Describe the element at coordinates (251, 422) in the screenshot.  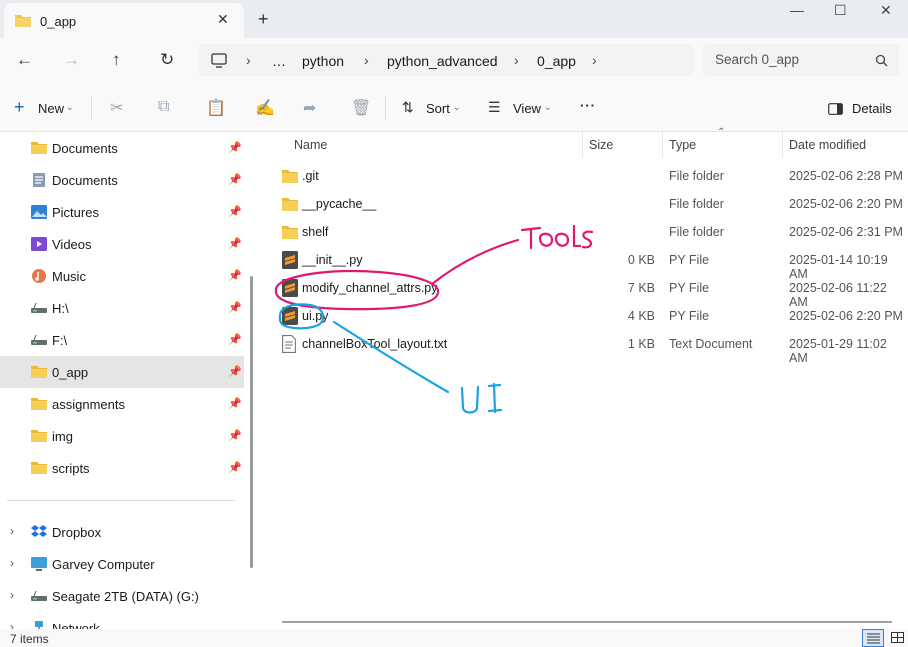
I see `sidebar-scrollbar` at that location.